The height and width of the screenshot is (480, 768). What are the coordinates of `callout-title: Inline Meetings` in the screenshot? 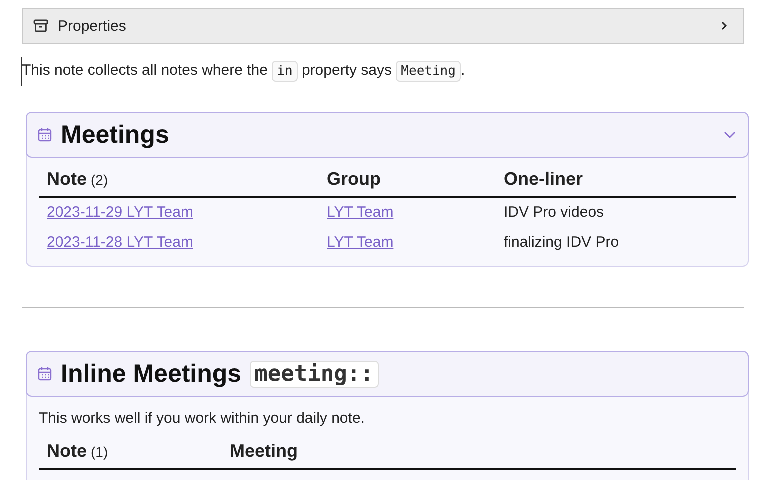 It's located at (151, 374).